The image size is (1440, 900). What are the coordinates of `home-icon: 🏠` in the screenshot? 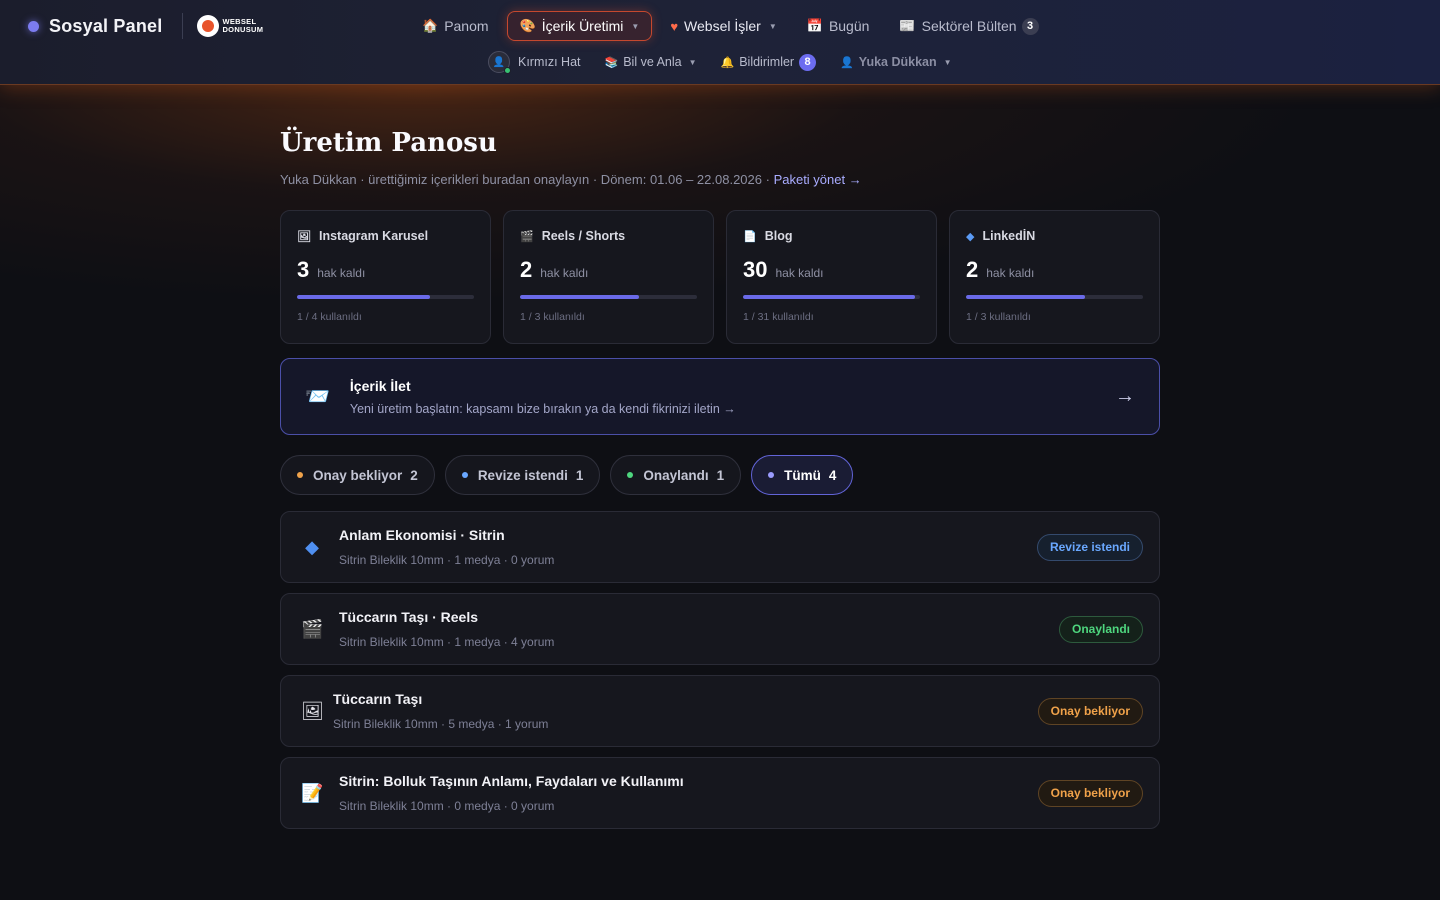 It's located at (430, 25).